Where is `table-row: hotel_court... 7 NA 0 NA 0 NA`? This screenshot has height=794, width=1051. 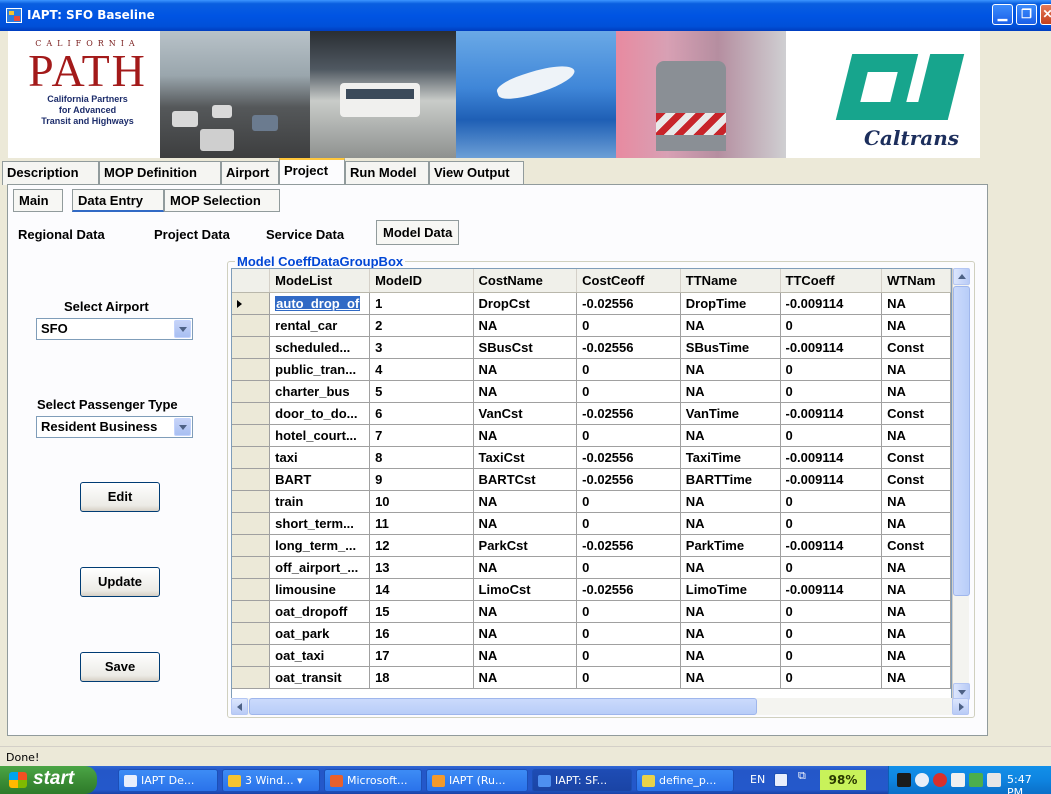 table-row: hotel_court... 7 NA 0 NA 0 NA is located at coordinates (591, 435).